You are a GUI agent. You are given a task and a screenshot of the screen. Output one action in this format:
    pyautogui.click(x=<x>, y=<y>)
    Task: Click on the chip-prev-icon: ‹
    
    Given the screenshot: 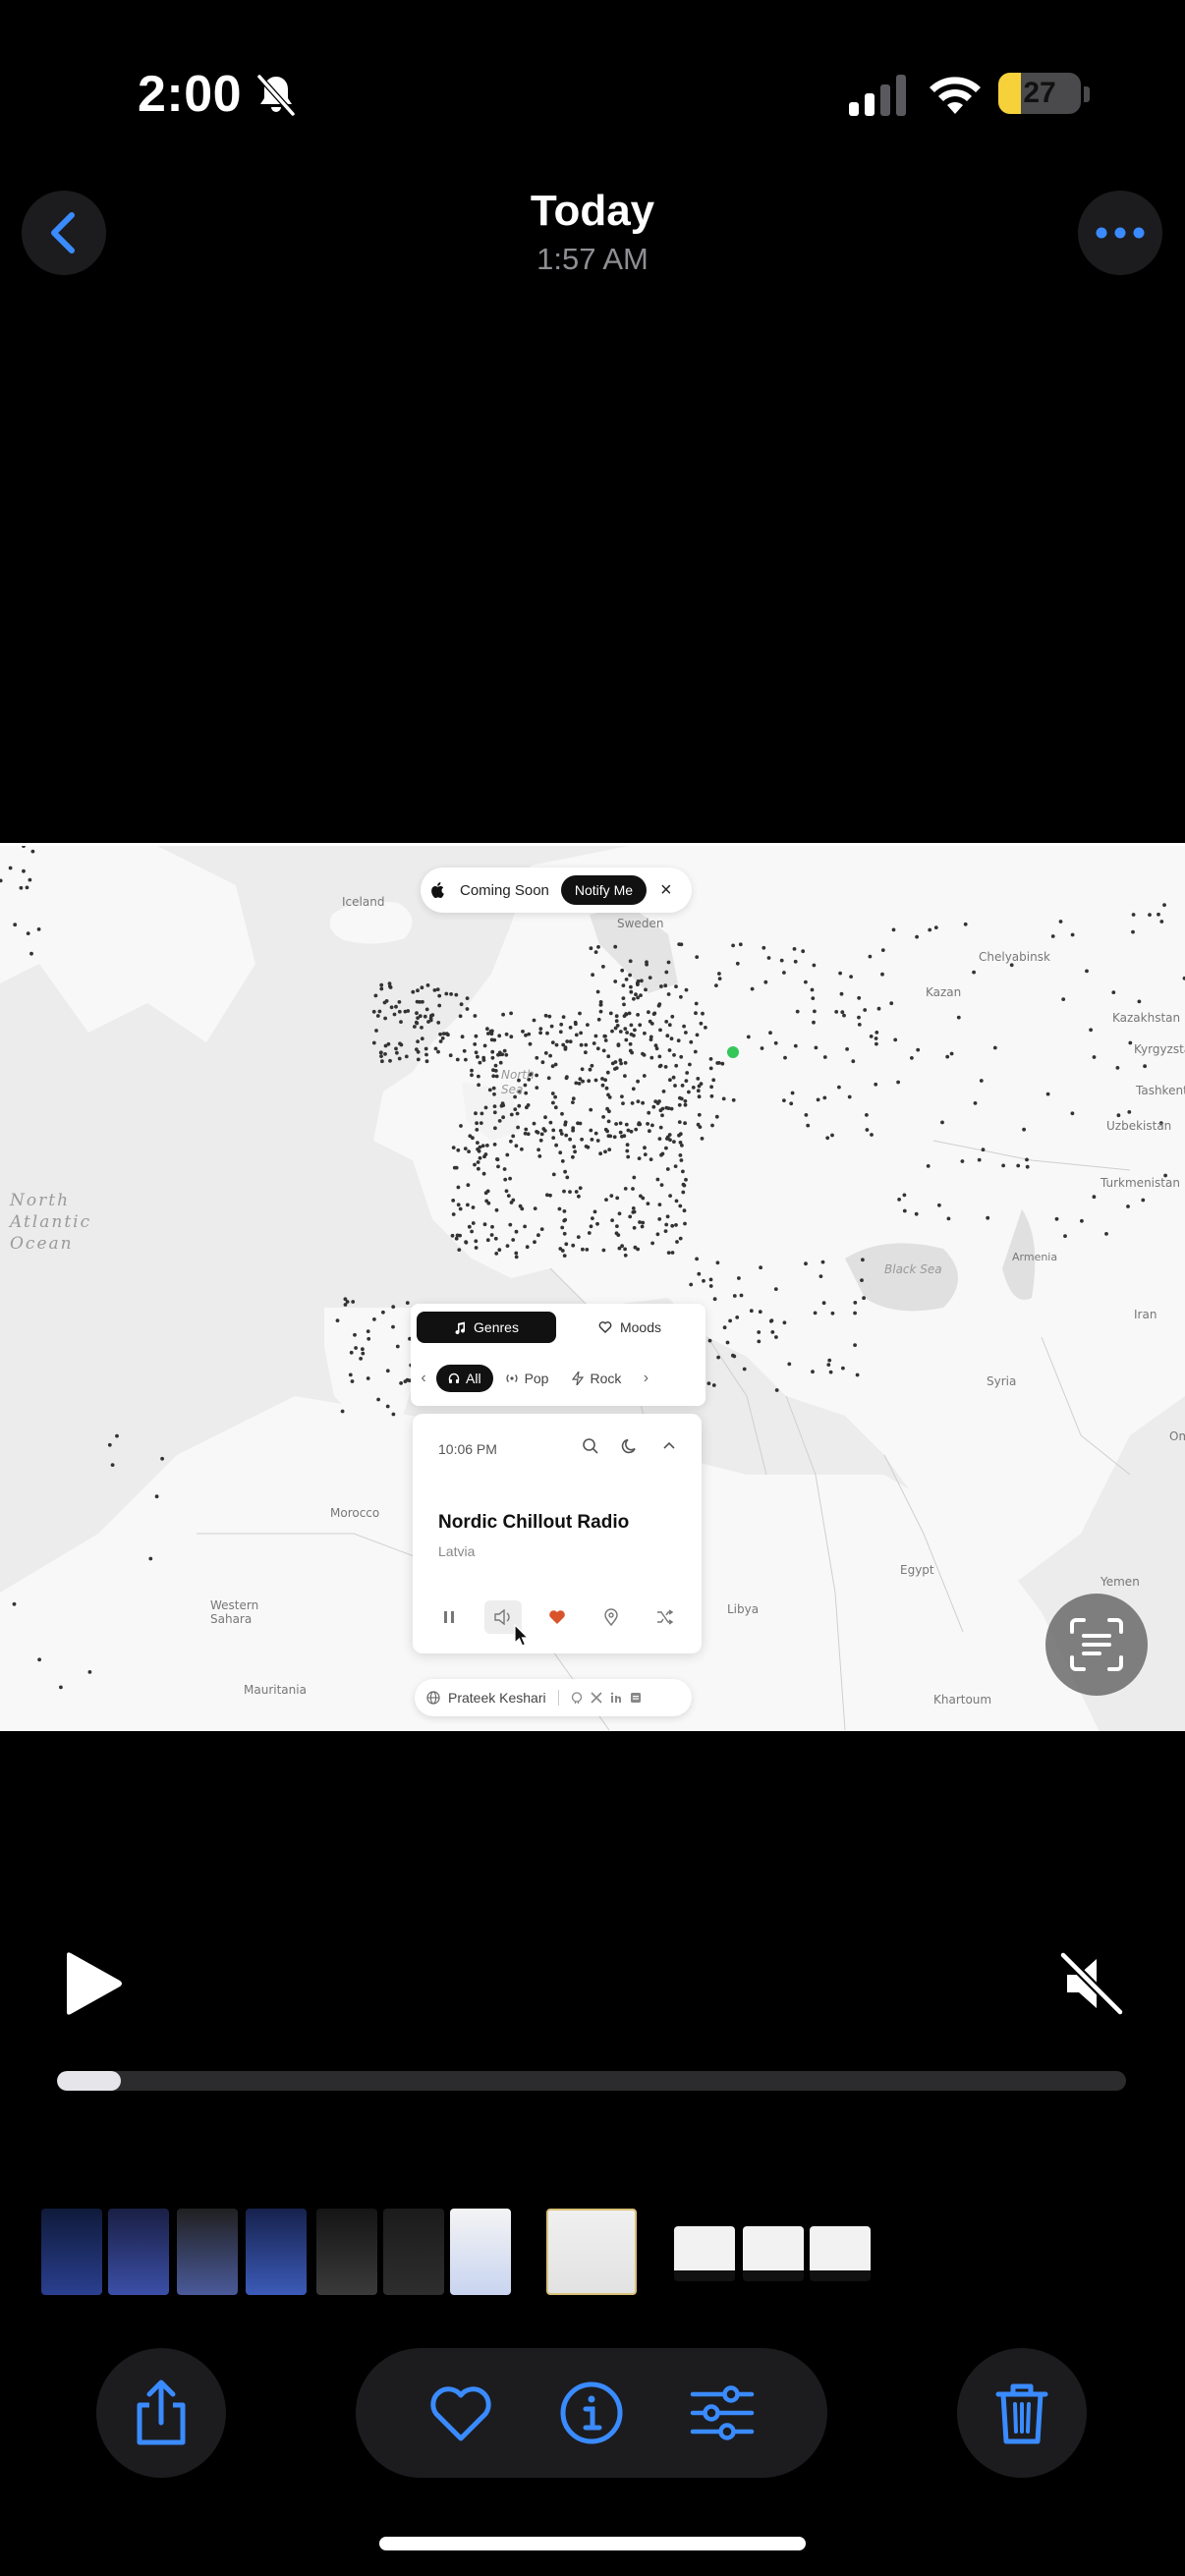 What is the action you would take?
    pyautogui.click(x=424, y=1378)
    